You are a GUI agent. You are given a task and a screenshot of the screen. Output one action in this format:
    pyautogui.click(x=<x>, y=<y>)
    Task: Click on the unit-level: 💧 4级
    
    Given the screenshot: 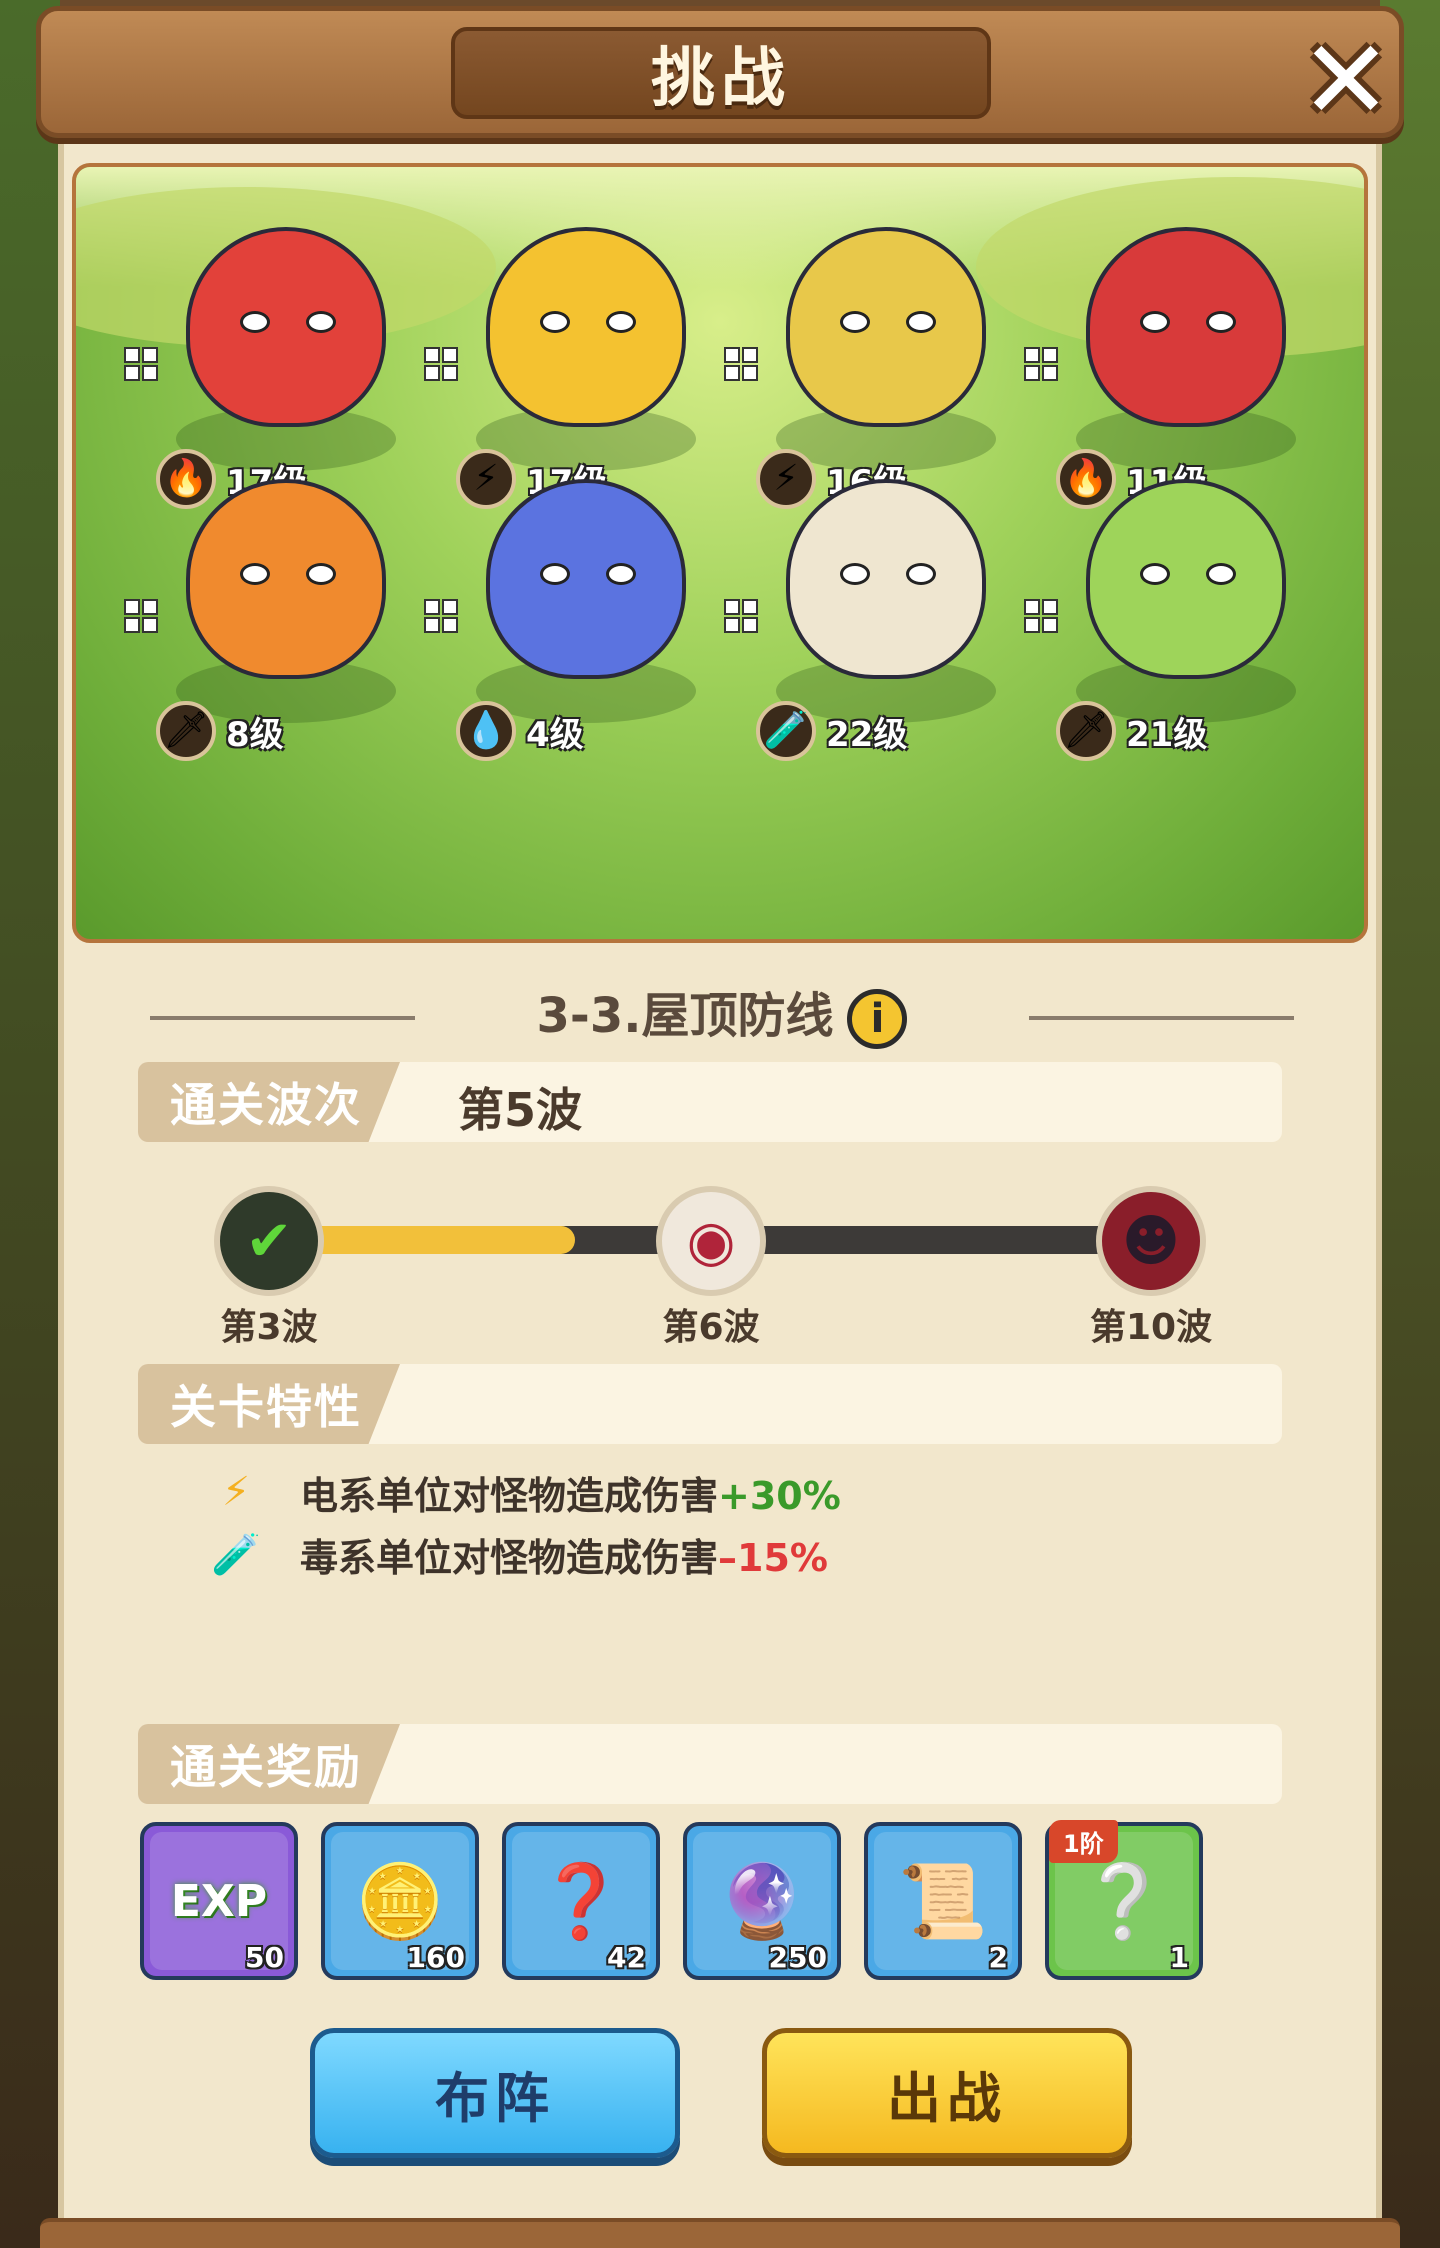 What is the action you would take?
    pyautogui.click(x=520, y=731)
    